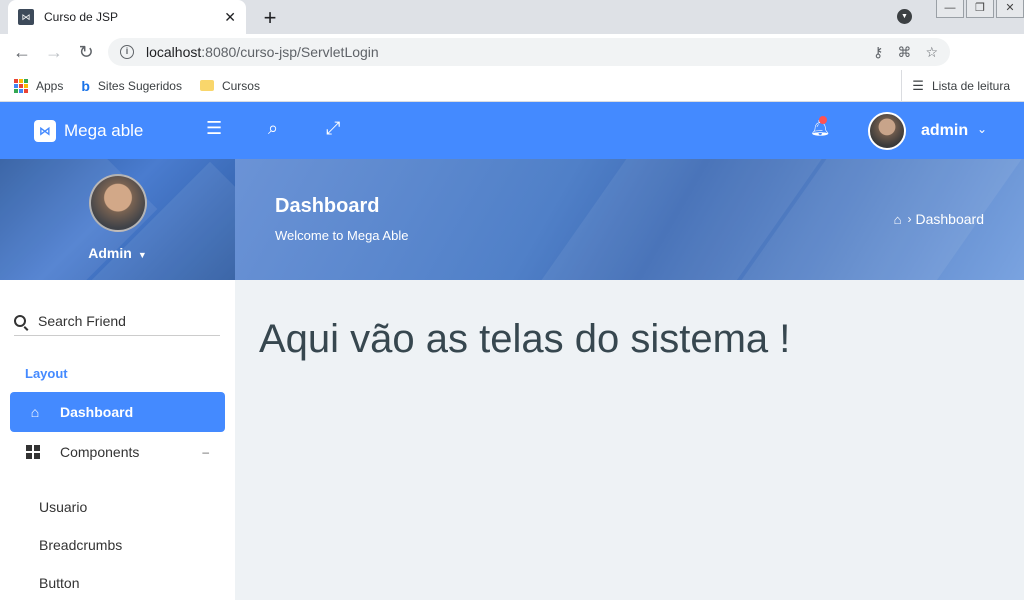 The width and height of the screenshot is (1024, 600). Describe the element at coordinates (1010, 9) in the screenshot. I see `close-window-button: ✕` at that location.